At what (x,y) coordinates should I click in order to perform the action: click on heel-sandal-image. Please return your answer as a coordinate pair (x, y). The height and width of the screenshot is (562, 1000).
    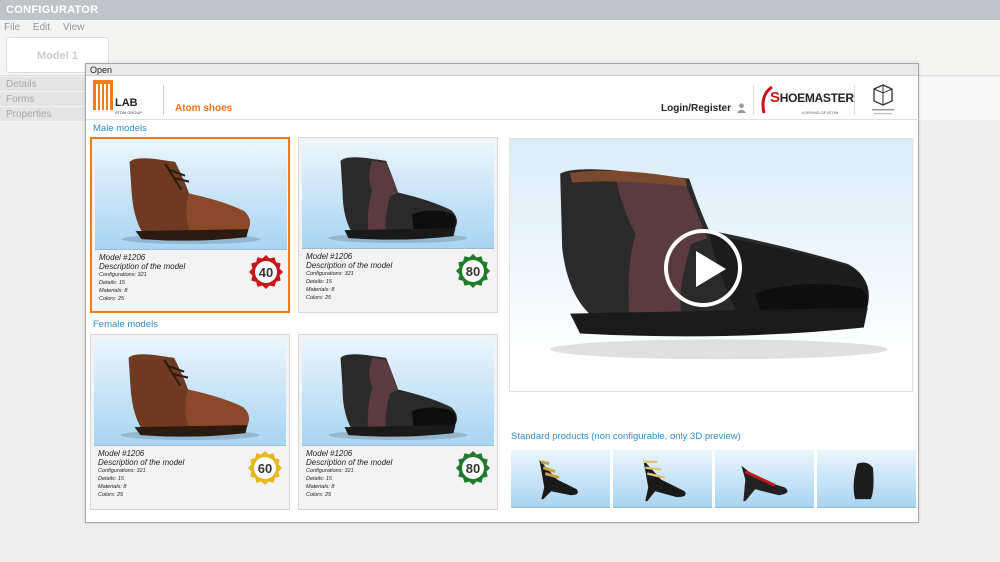
    Looking at the image, I should click on (558, 479).